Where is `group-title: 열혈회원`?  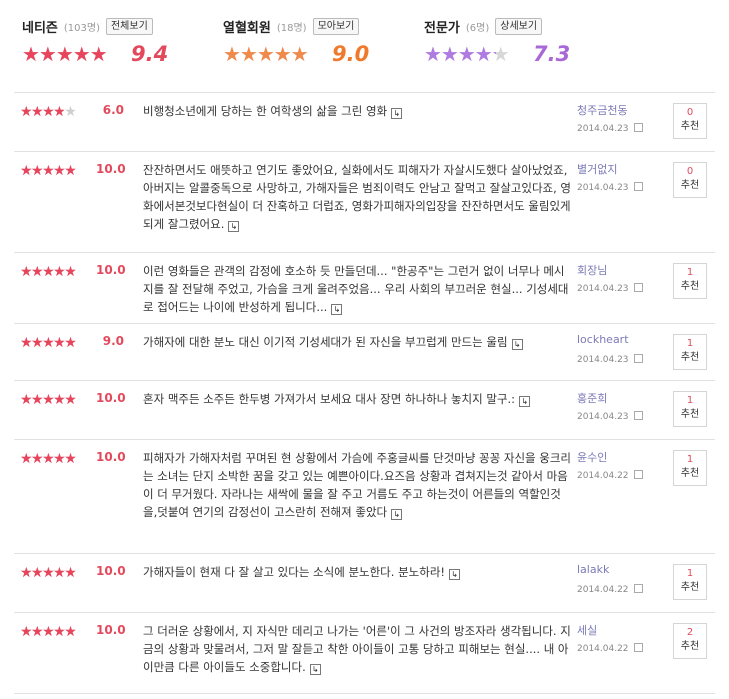 group-title: 열혈회원 is located at coordinates (247, 28).